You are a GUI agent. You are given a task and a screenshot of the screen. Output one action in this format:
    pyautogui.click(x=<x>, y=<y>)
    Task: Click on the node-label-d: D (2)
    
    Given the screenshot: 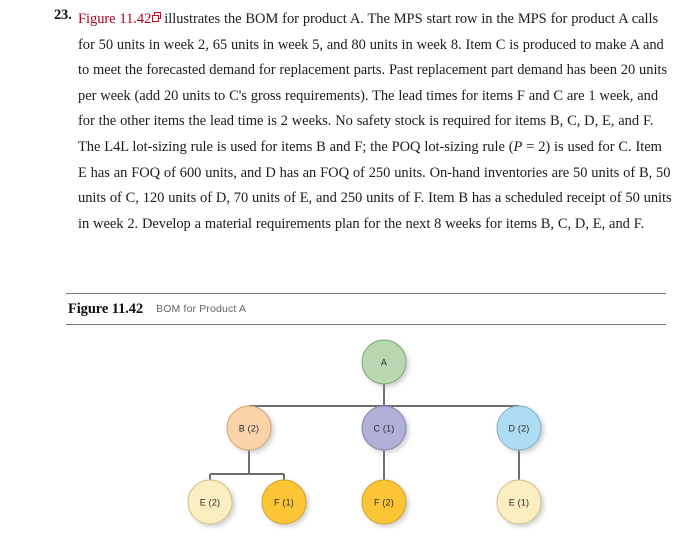 What is the action you would take?
    pyautogui.click(x=519, y=429)
    